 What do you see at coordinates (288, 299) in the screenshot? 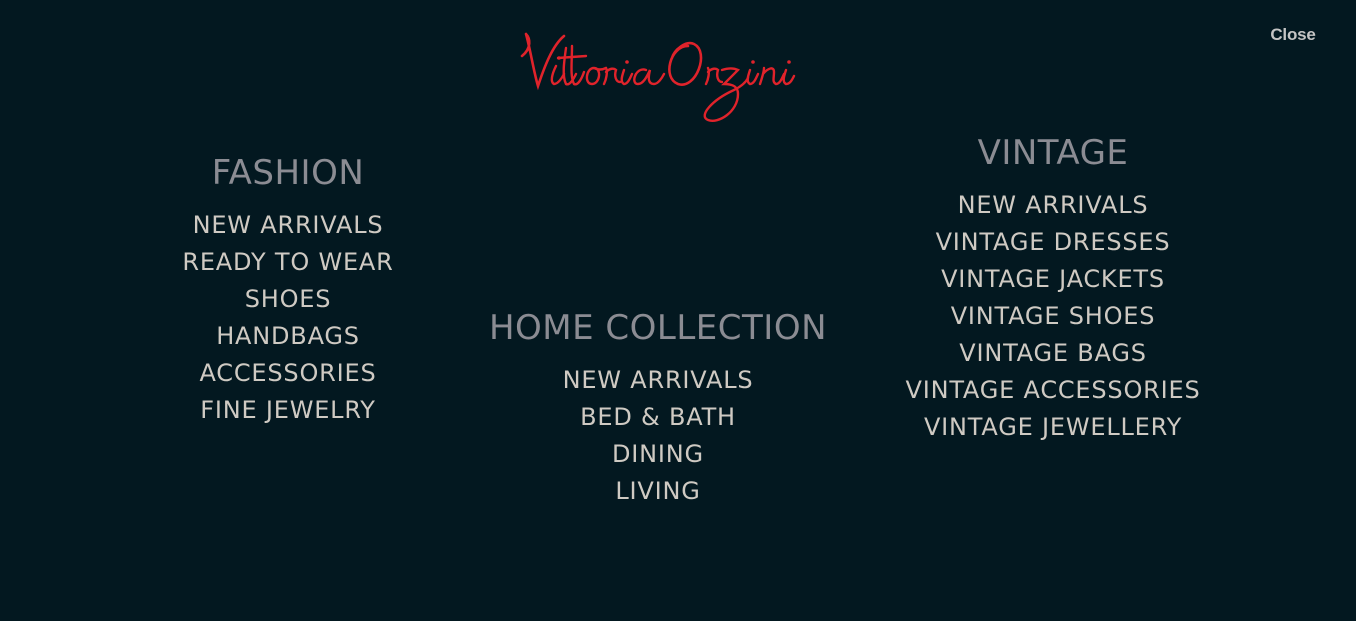
I see `fashion-link-shoes: SHOES` at bounding box center [288, 299].